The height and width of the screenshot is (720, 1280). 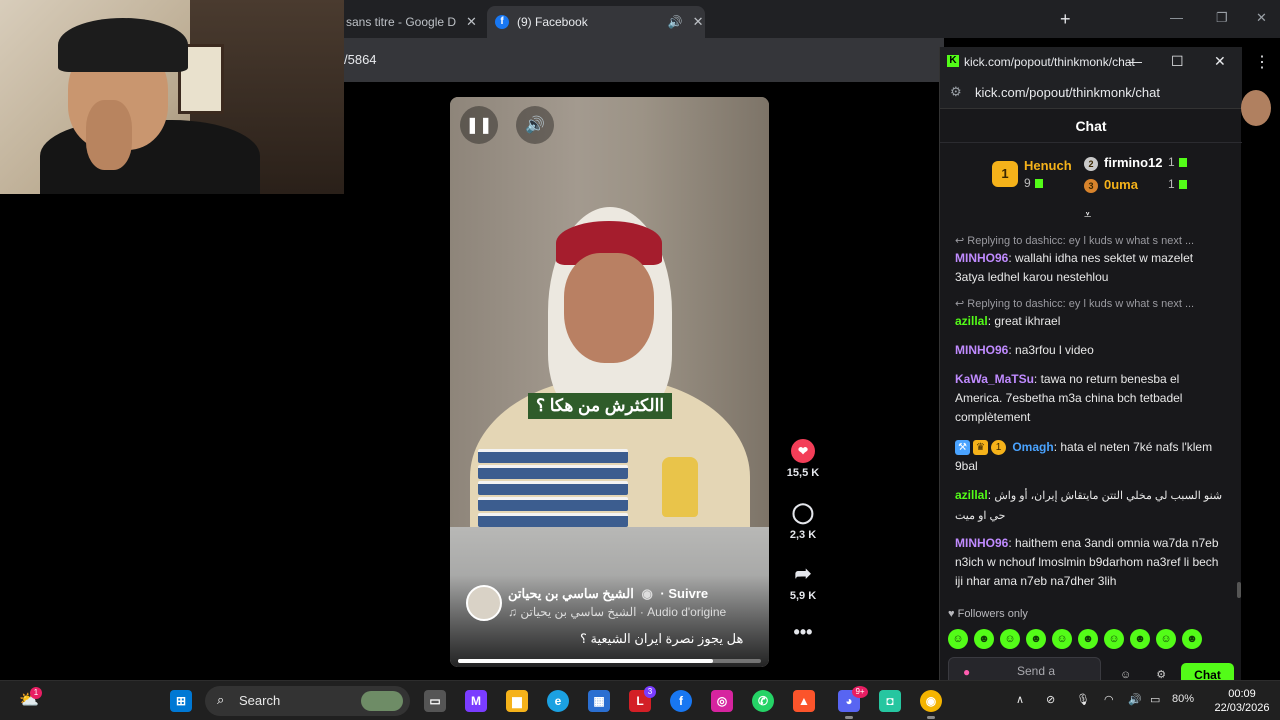 I want to click on video-progress-bar, so click(x=609, y=661).